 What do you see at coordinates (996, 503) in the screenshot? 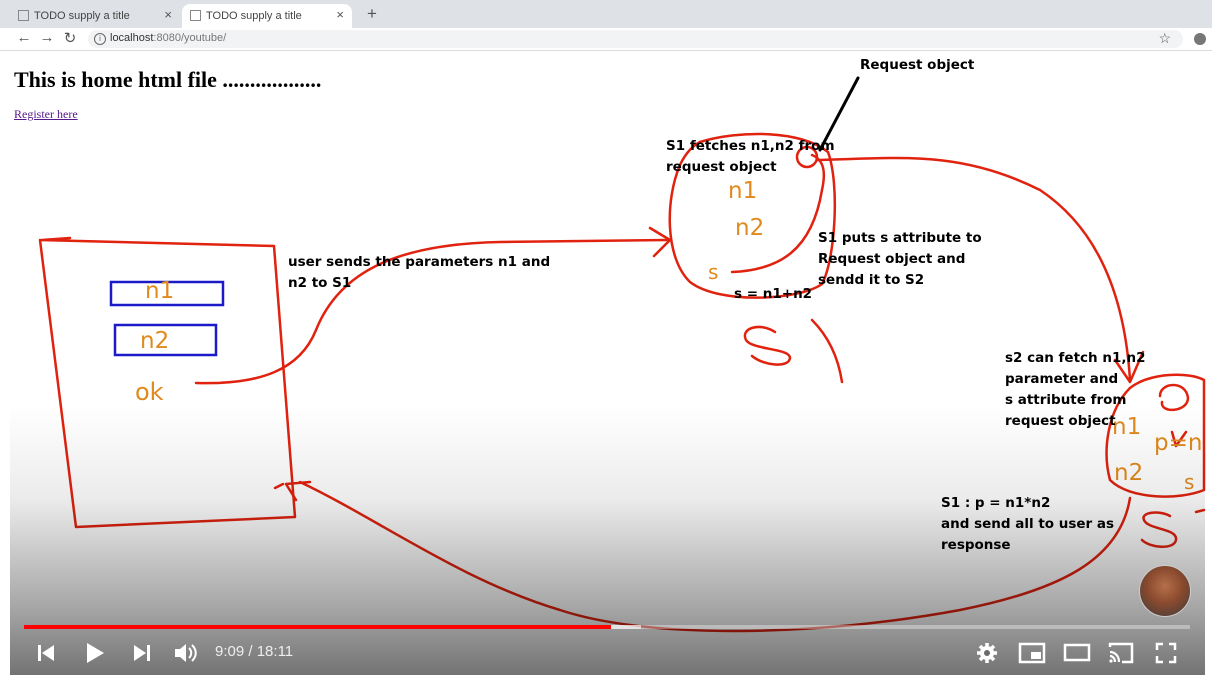
I see `note-line: S1 : p = n1*n2` at bounding box center [996, 503].